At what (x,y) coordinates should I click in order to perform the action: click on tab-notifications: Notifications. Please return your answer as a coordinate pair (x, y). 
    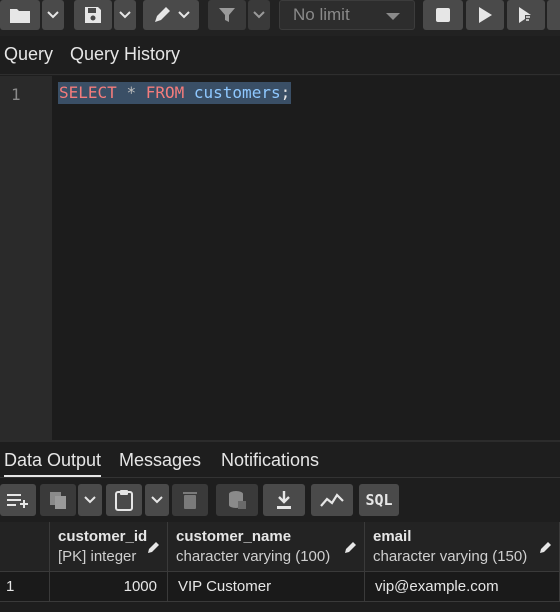
    Looking at the image, I should click on (270, 460).